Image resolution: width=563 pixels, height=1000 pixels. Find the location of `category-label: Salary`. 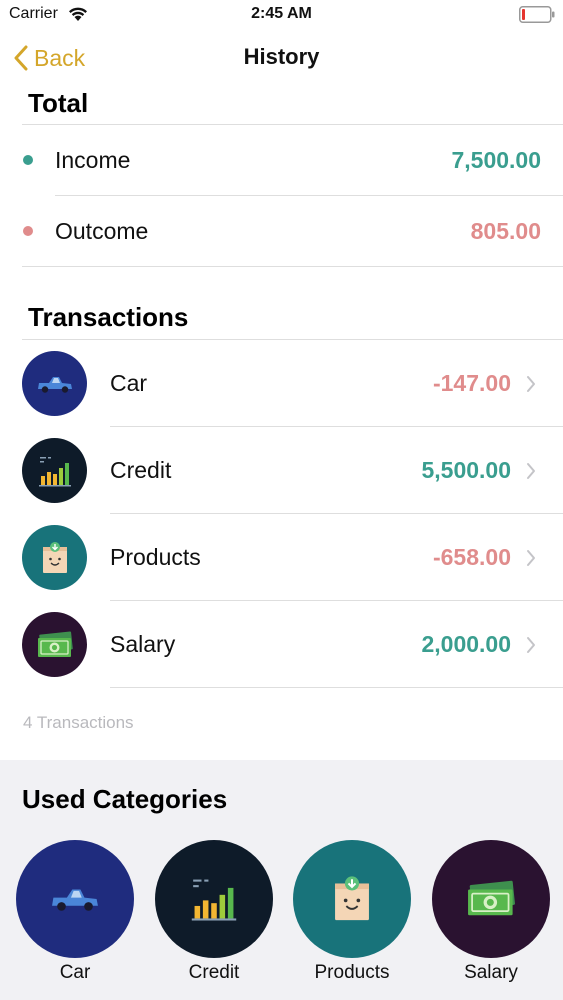

category-label: Salary is located at coordinates (491, 972).